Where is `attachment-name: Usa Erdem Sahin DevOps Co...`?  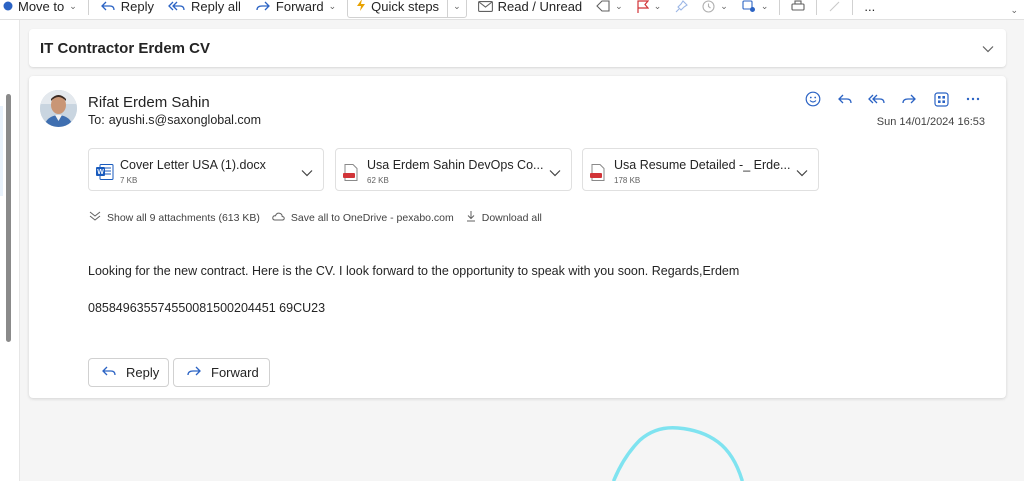
attachment-name: Usa Erdem Sahin DevOps Co... is located at coordinates (455, 165).